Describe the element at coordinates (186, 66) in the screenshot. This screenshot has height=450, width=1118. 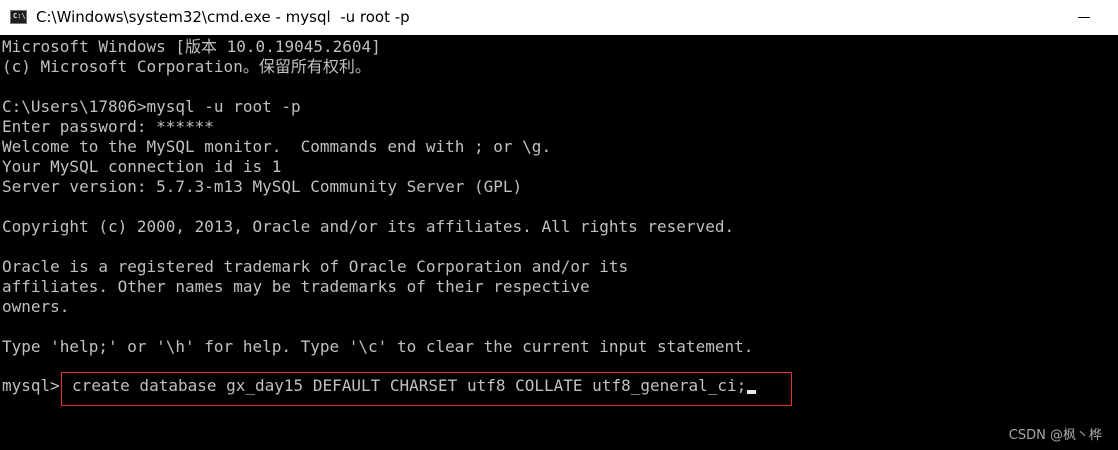
I see `console-line: (c) Microsoft Corporation。保留所有权利。` at that location.